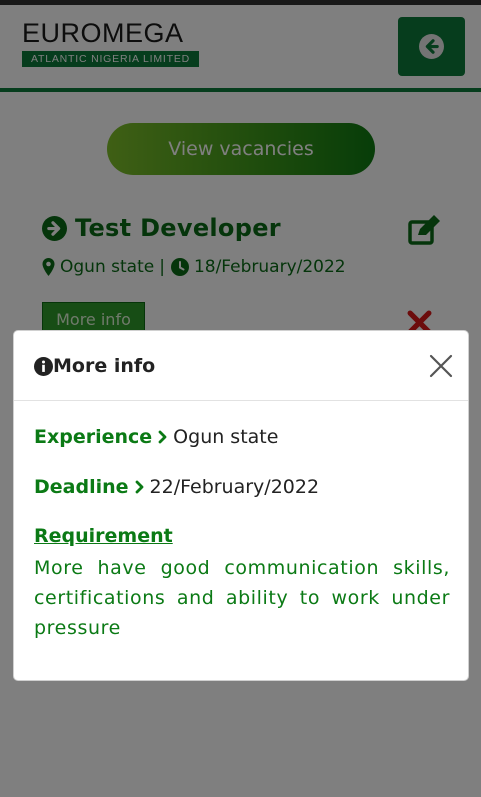 The height and width of the screenshot is (797, 481). I want to click on info-circle-icon, so click(43, 366).